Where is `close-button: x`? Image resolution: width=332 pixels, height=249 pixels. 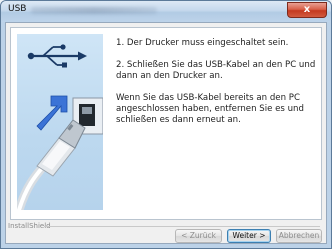
close-button: x is located at coordinates (307, 10).